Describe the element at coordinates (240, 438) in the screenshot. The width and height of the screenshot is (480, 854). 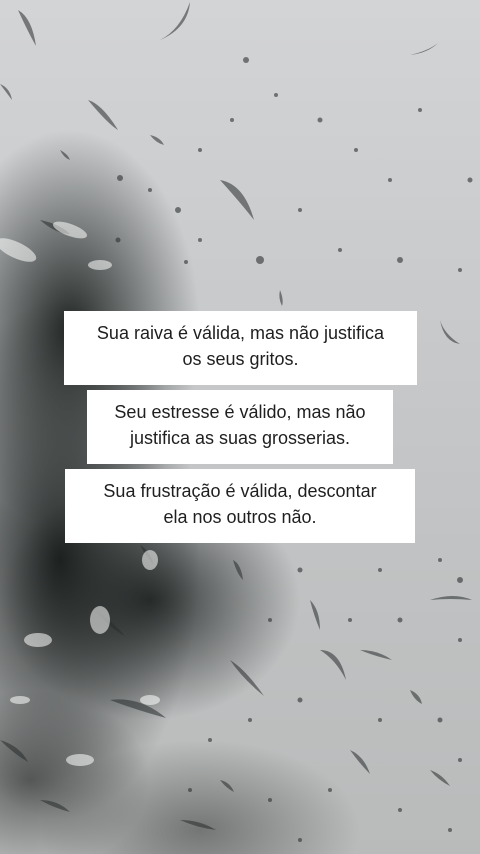
I see `caption-line: justifica as suas grosserias.` at that location.